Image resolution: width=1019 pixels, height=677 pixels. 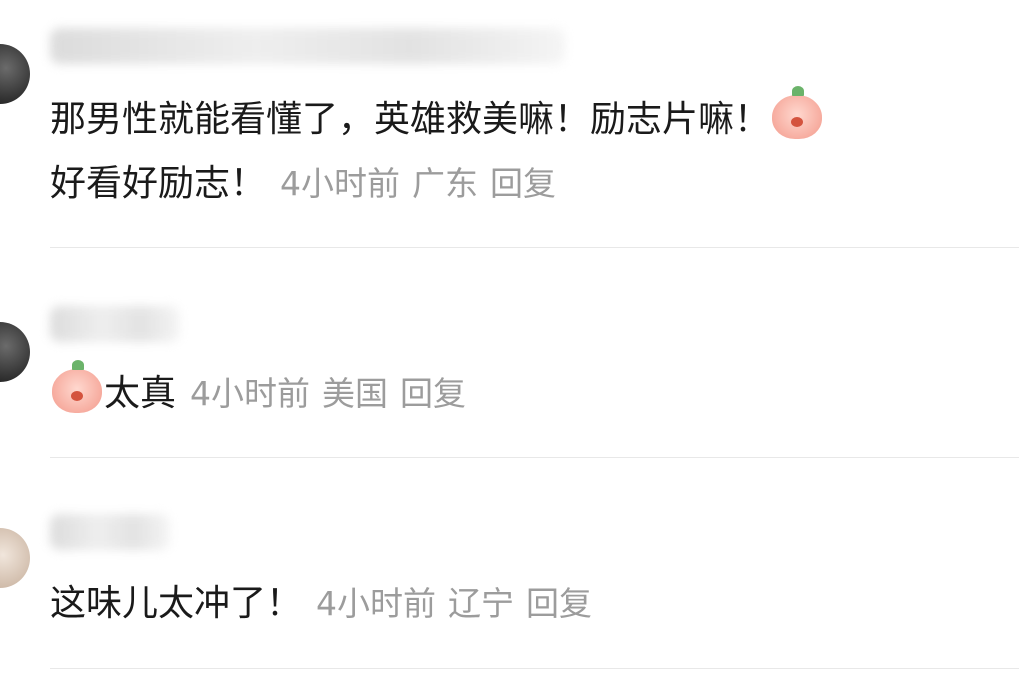 I want to click on comment-text-line2: 好看好励志！, so click(x=158, y=183).